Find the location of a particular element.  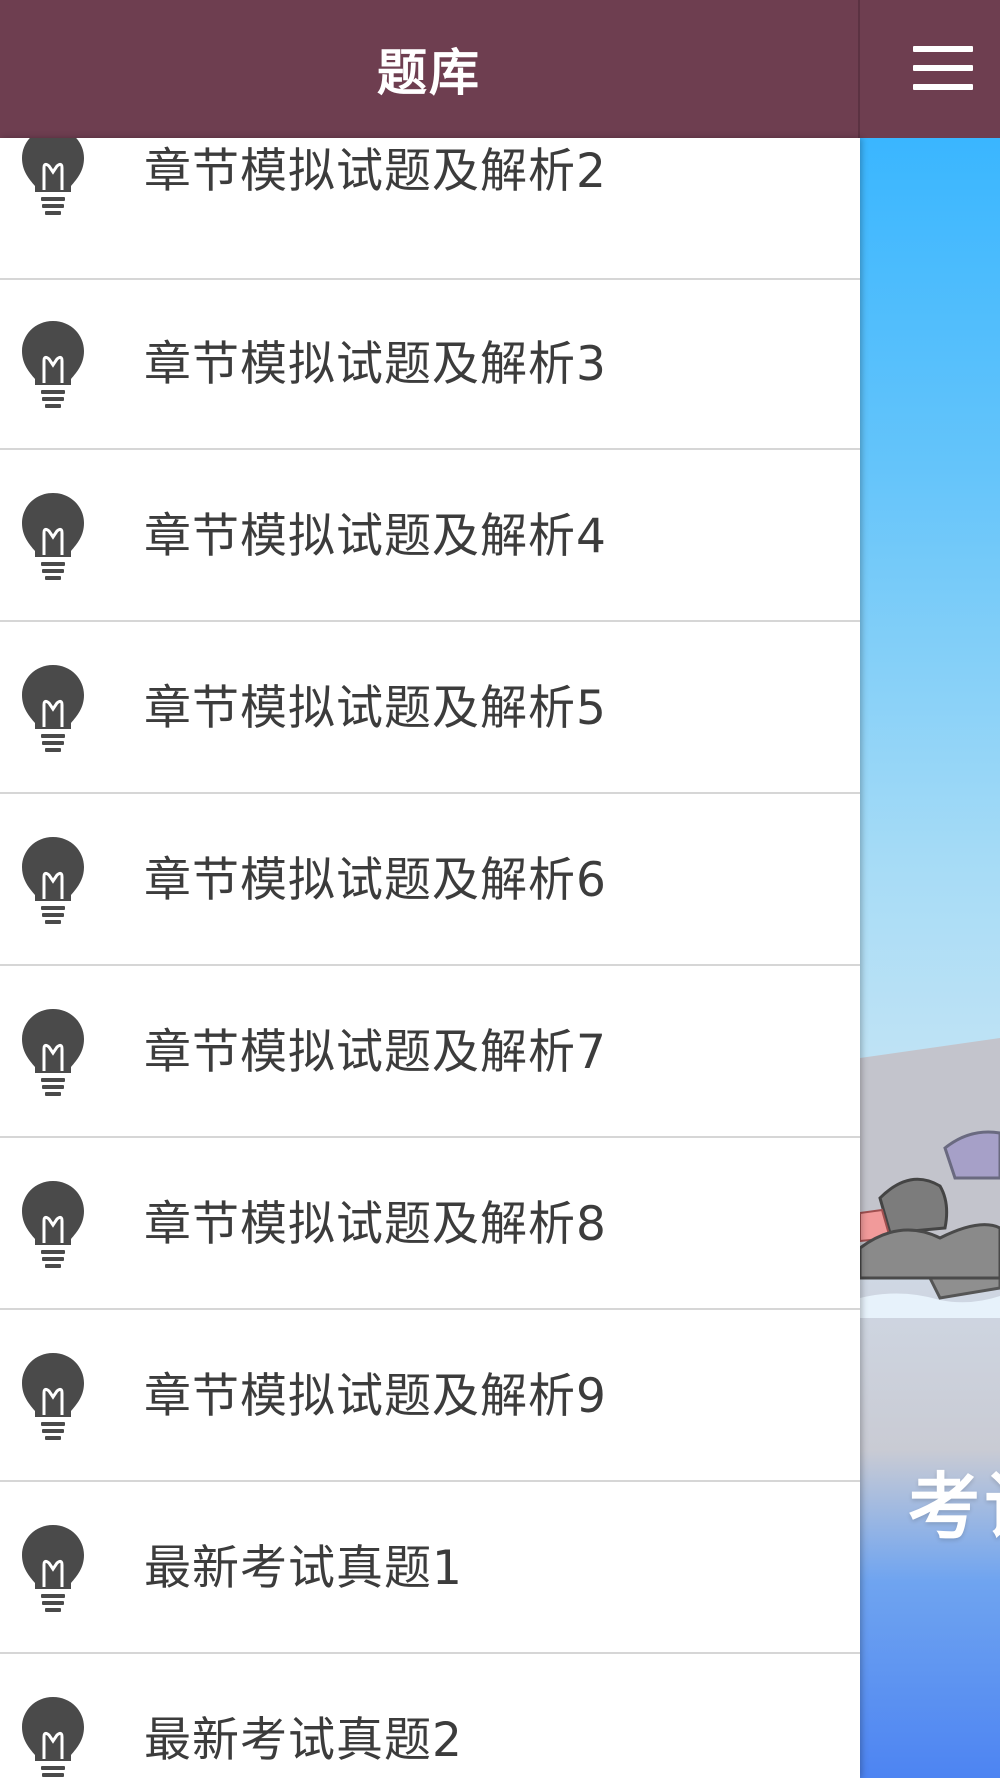

list-item-label: 章节模拟试题及解析3 is located at coordinates (375, 364).